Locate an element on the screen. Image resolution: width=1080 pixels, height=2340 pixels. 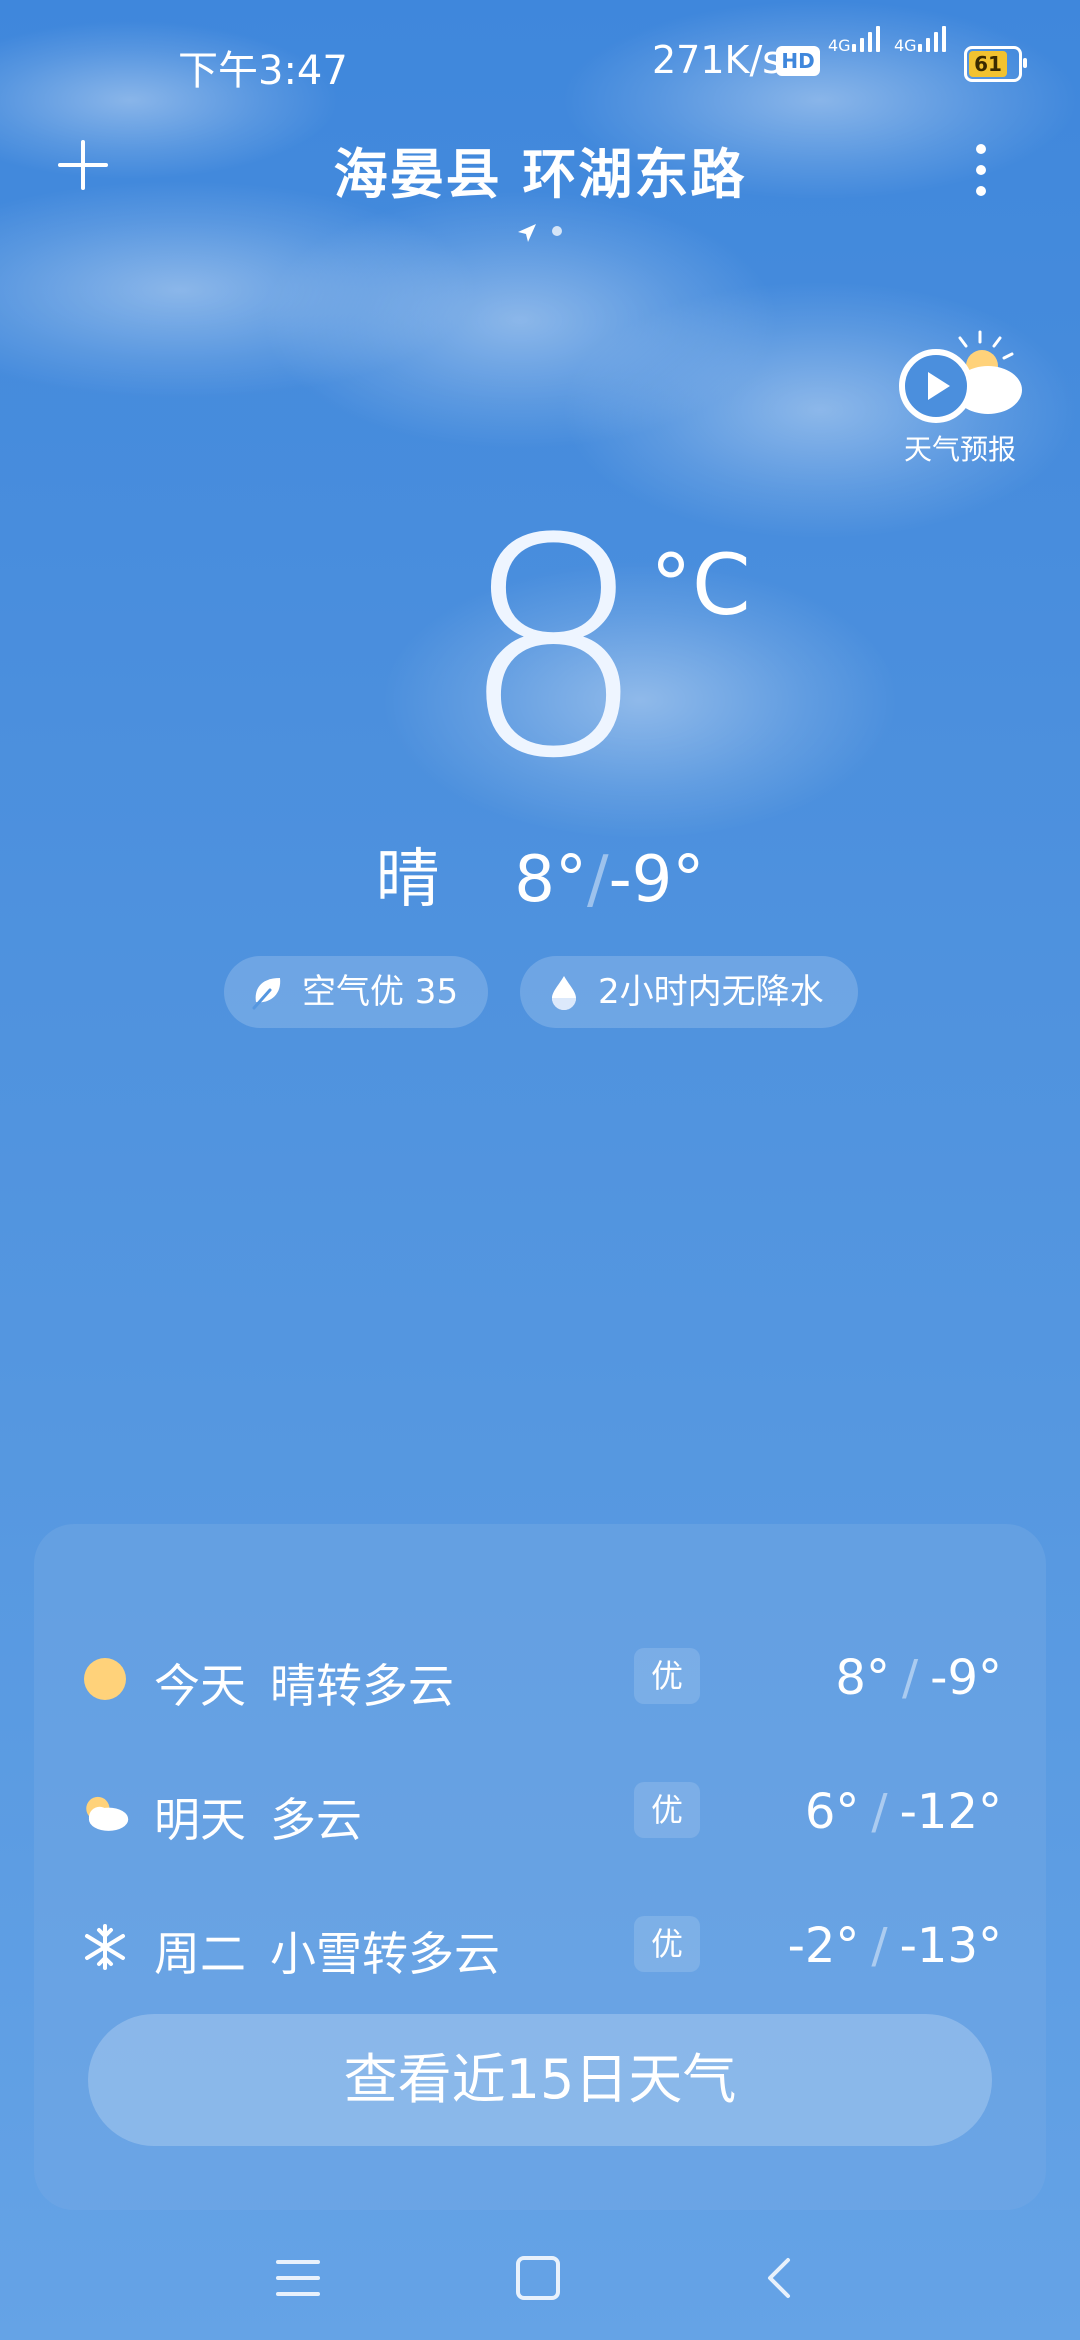
weather-forecast-video-button: 天气预报 is located at coordinates (960, 398).